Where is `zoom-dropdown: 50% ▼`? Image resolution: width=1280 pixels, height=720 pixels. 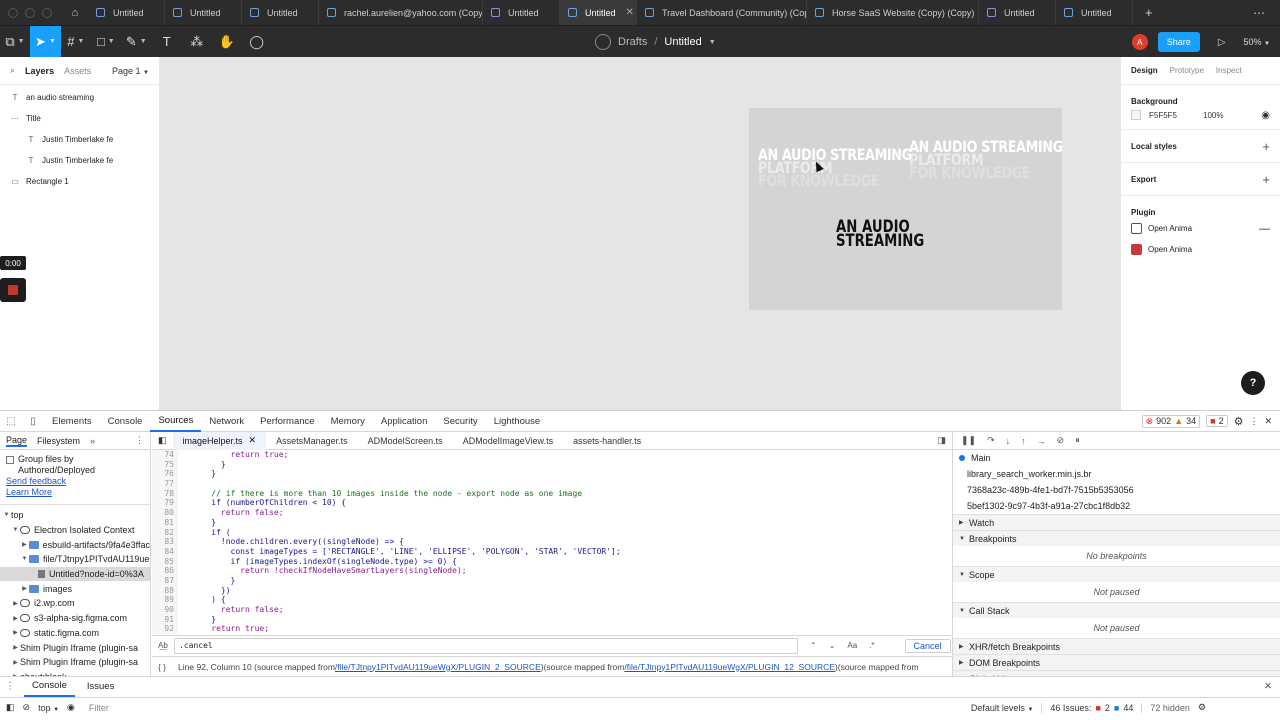 zoom-dropdown: 50% ▼ is located at coordinates (1257, 42).